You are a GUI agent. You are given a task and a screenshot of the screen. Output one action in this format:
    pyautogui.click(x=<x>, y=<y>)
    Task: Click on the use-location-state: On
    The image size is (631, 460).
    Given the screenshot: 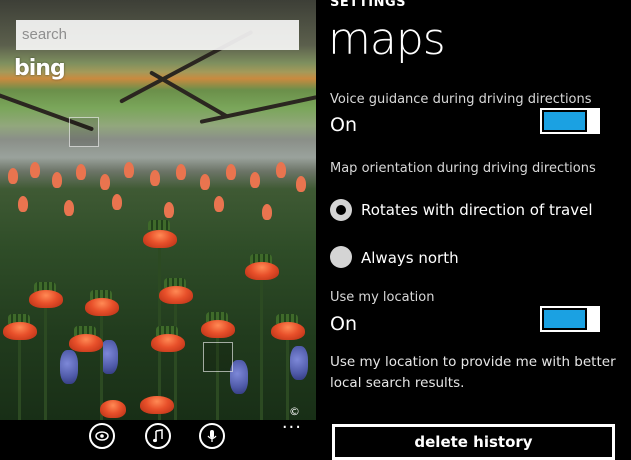 What is the action you would take?
    pyautogui.click(x=343, y=324)
    